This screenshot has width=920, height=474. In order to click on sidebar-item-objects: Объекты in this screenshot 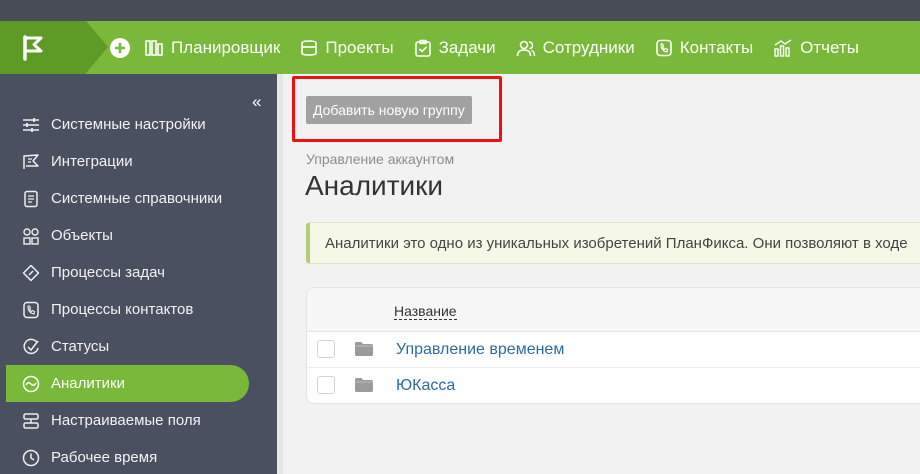, I will do `click(127, 235)`.